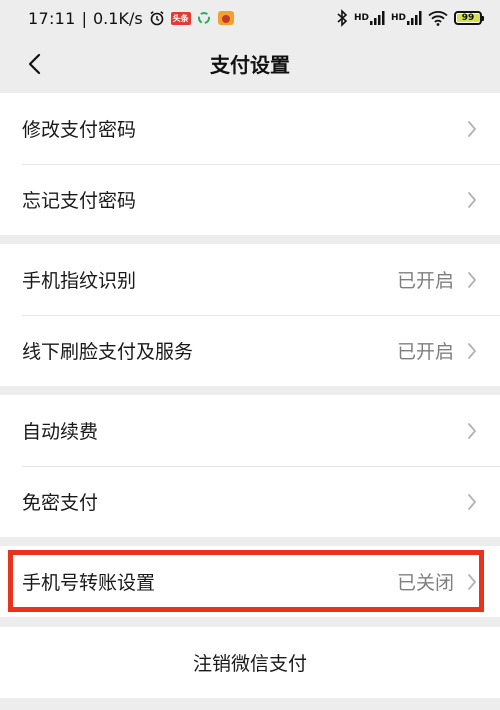 The width and height of the screenshot is (500, 710). What do you see at coordinates (250, 662) in the screenshot?
I see `cancel-wechat-pay-button: 注销微信支付` at bounding box center [250, 662].